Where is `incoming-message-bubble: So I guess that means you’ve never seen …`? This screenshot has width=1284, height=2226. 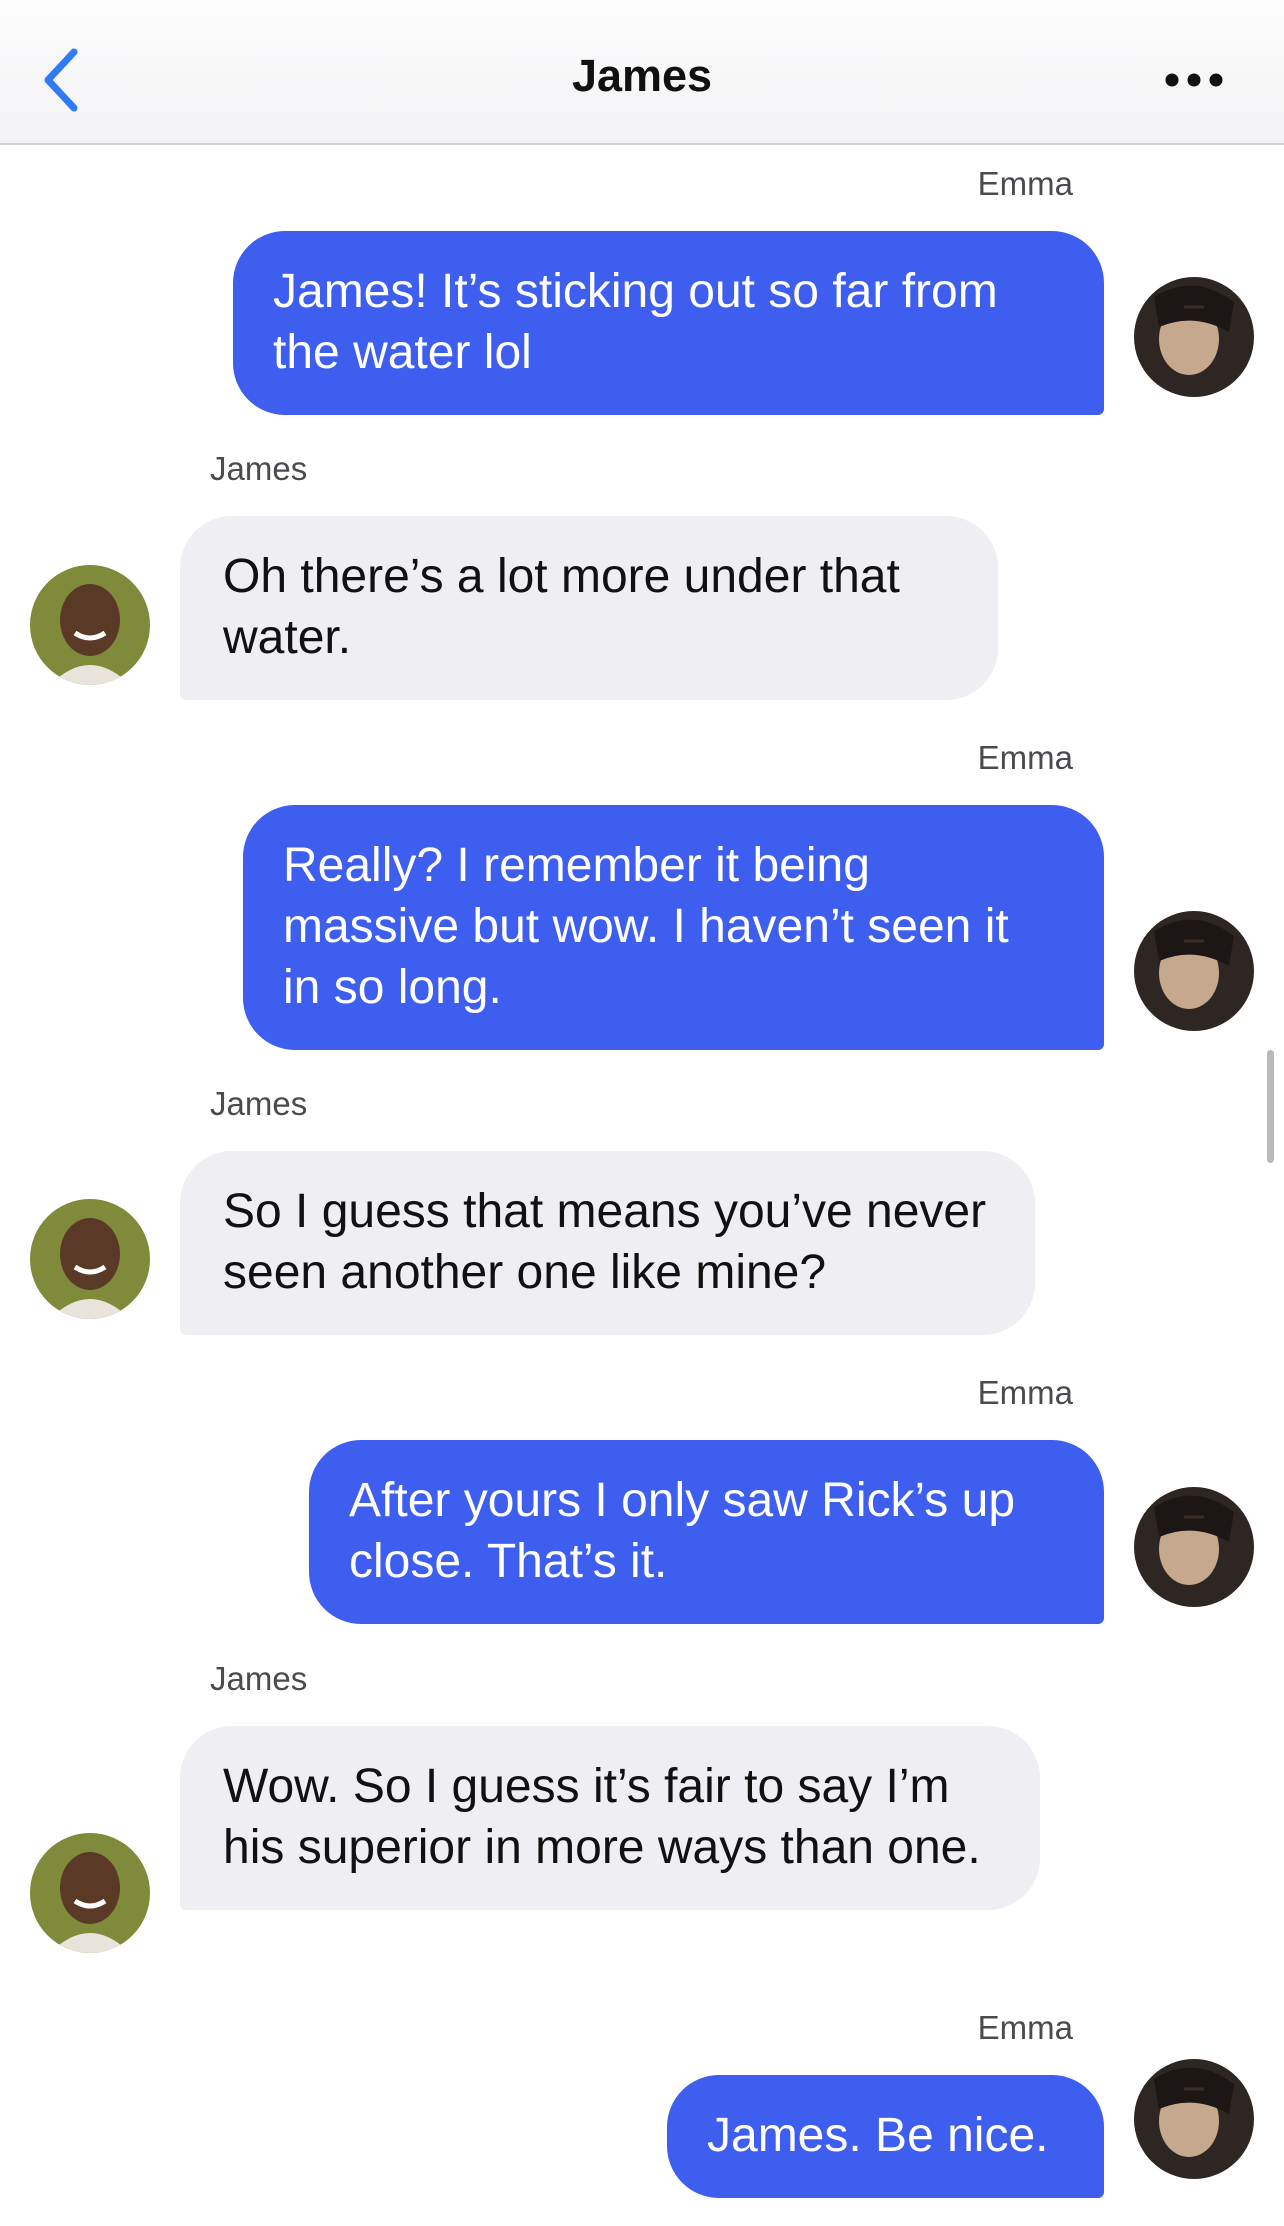 incoming-message-bubble: So I guess that means you’ve never seen … is located at coordinates (607, 1243).